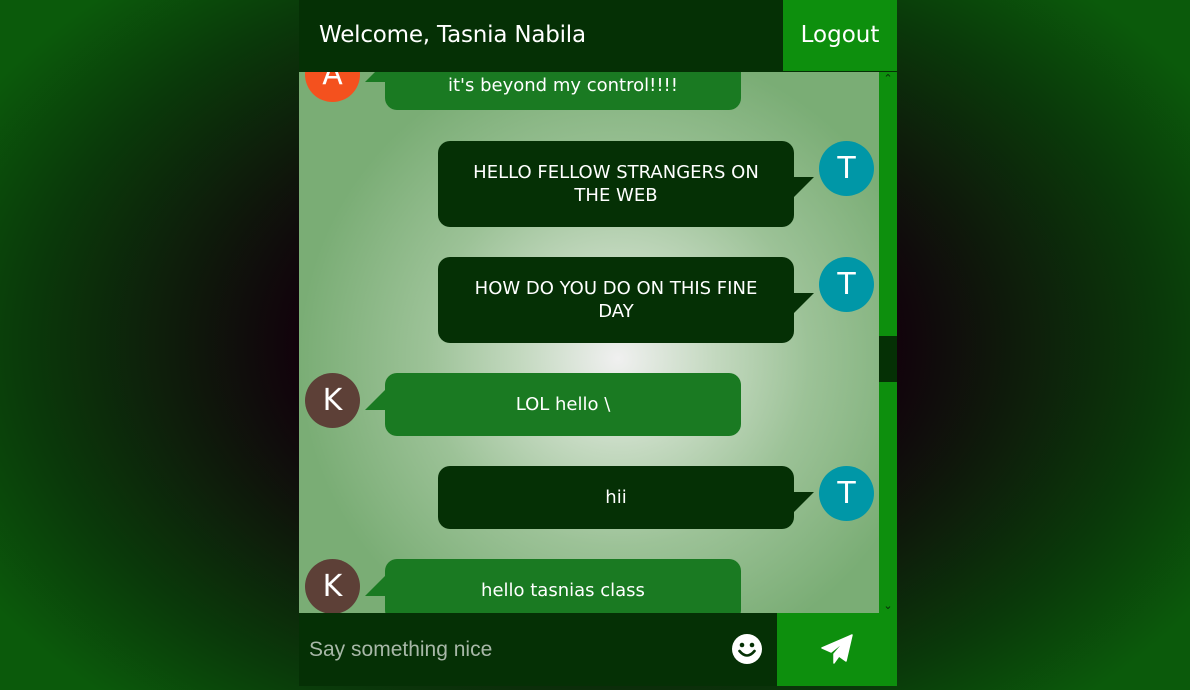 Image resolution: width=1190 pixels, height=690 pixels. Describe the element at coordinates (332, 87) in the screenshot. I see `avatar: A` at that location.